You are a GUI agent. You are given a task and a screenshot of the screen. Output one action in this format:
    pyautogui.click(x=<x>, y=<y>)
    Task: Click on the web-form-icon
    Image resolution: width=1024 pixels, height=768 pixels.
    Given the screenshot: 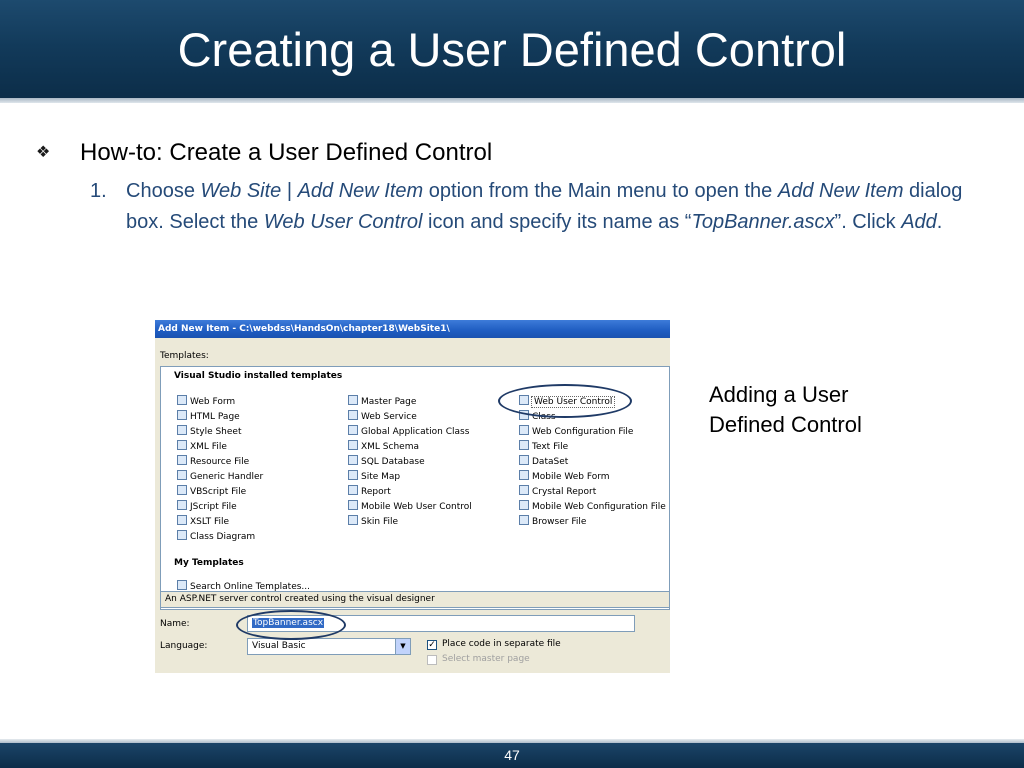 What is the action you would take?
    pyautogui.click(x=182, y=400)
    